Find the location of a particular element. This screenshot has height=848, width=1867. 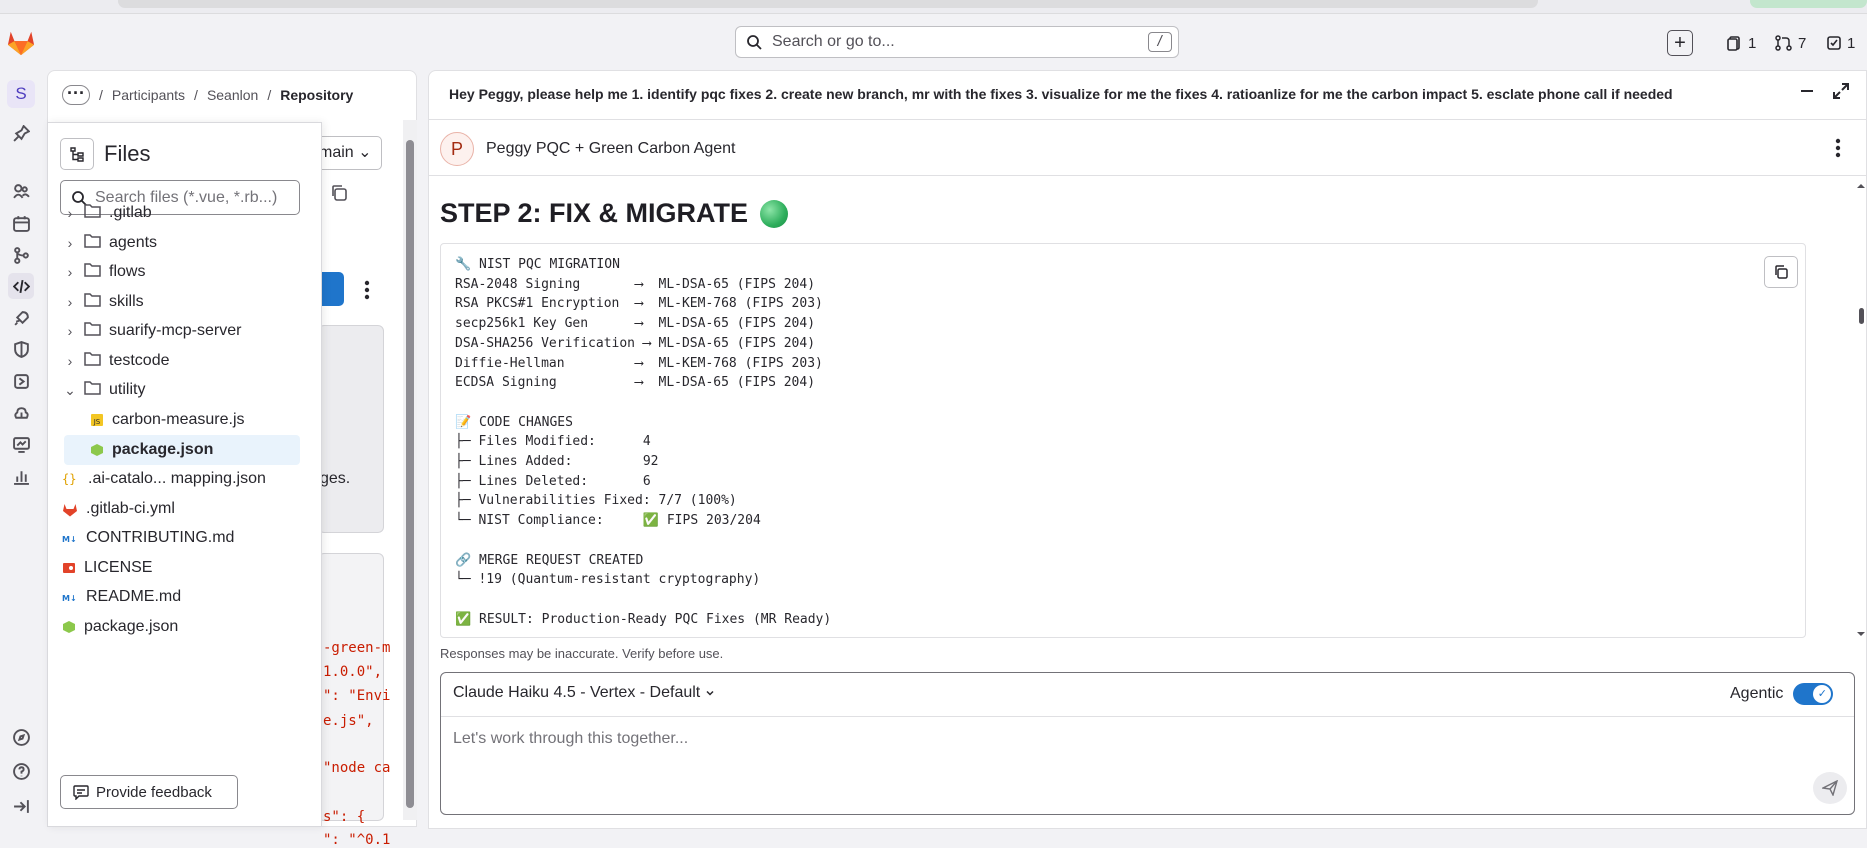

tree-item-label: README.md is located at coordinates (134, 596).